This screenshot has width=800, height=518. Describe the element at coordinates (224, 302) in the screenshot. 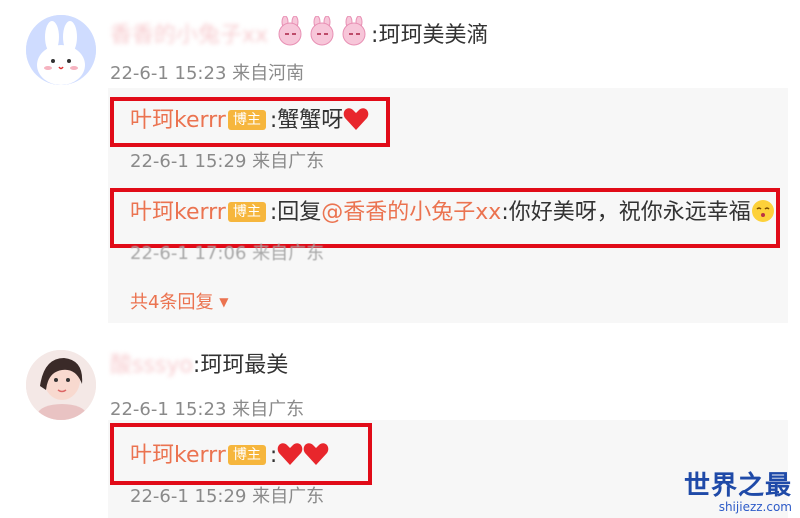

I see `chevron-down-icon: ▼` at that location.